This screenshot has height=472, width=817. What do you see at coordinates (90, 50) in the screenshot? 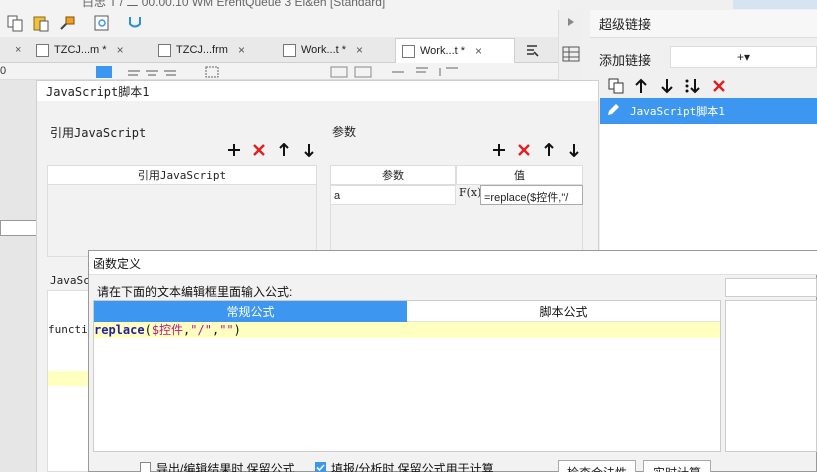
I see `editor-tab-1: TZCJ...m * ×` at bounding box center [90, 50].